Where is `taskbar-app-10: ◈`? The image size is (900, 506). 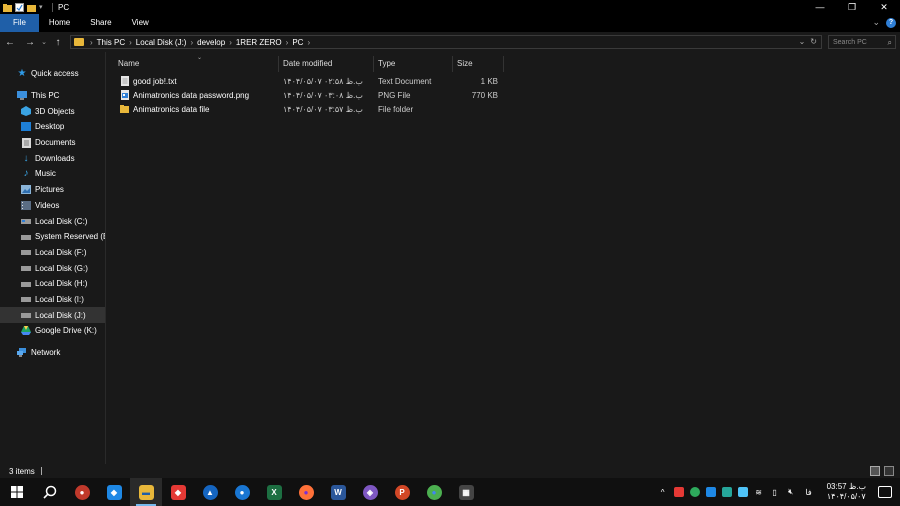 taskbar-app-10: ◈ is located at coordinates (370, 492).